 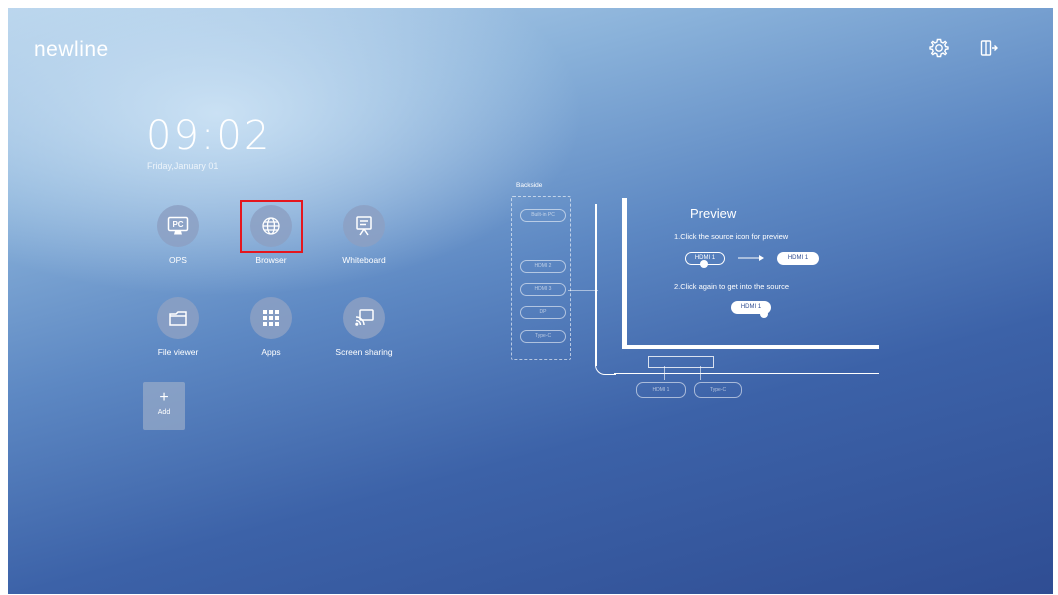 What do you see at coordinates (681, 362) in the screenshot?
I see `front-port-strip` at bounding box center [681, 362].